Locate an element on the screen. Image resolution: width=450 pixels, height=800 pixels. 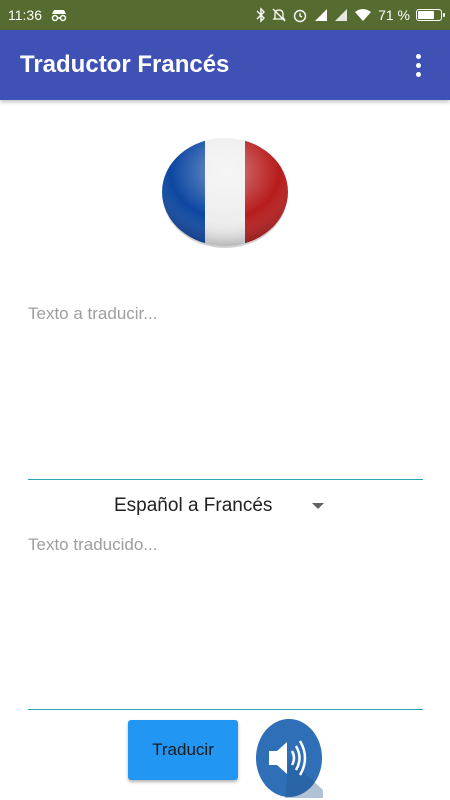
status-time: 11:36 is located at coordinates (25, 15).